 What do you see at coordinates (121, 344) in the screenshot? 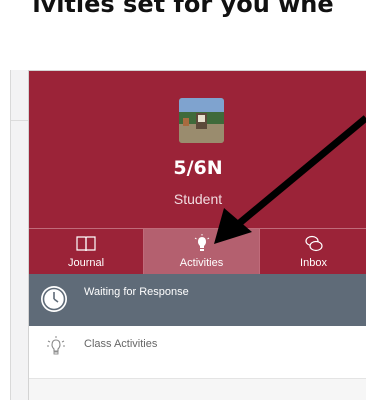
I see `class-activities-label: Class Activities` at bounding box center [121, 344].